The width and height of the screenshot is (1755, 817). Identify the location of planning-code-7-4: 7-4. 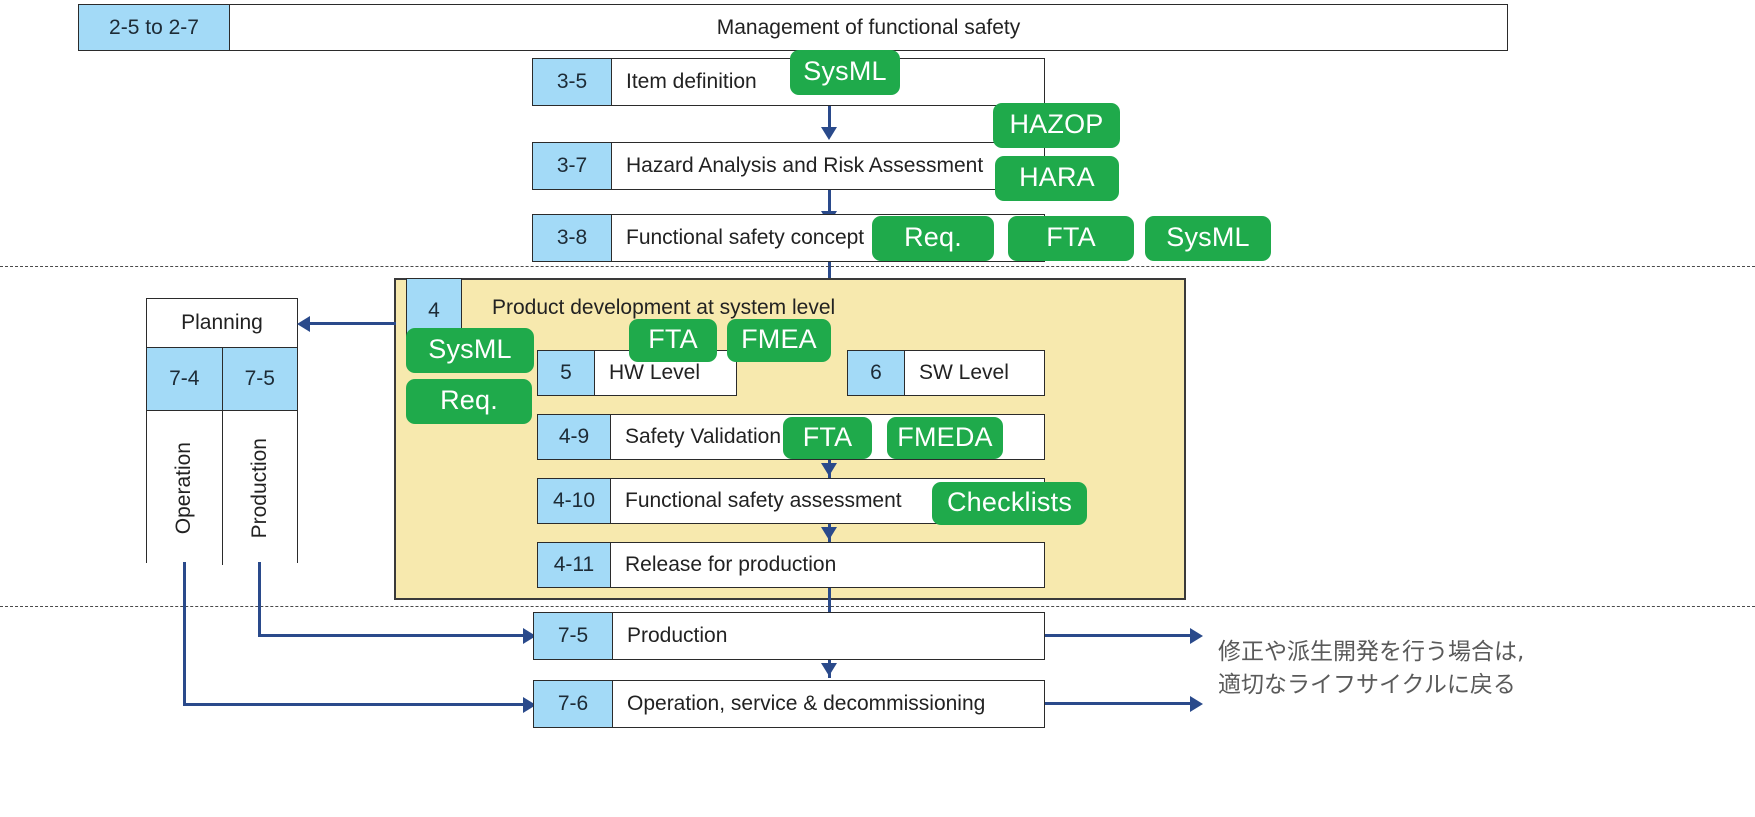
(184, 379).